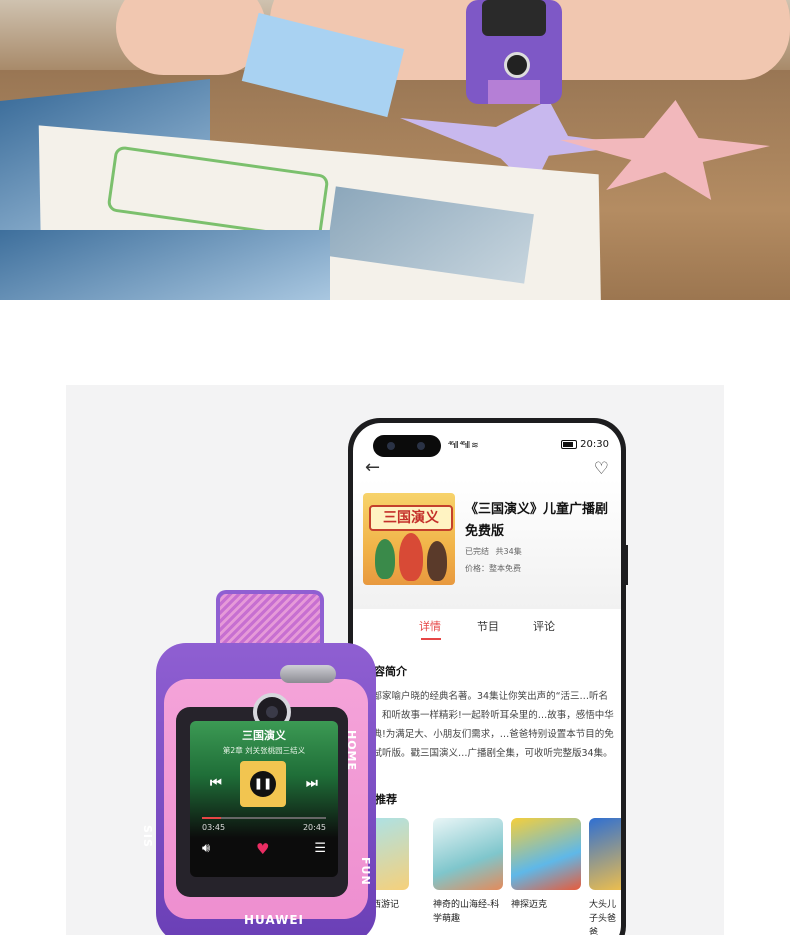  I want to click on cover-title: 三国演义, so click(411, 518).